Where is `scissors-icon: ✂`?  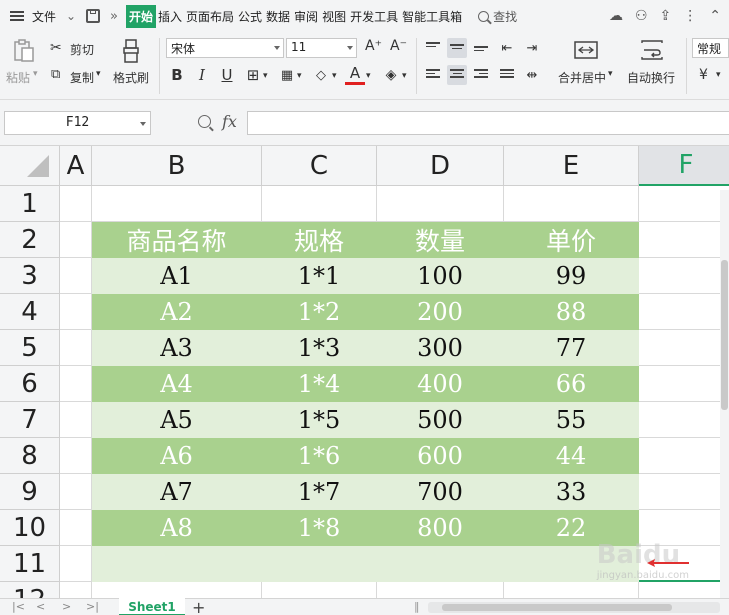 scissors-icon: ✂ is located at coordinates (56, 48).